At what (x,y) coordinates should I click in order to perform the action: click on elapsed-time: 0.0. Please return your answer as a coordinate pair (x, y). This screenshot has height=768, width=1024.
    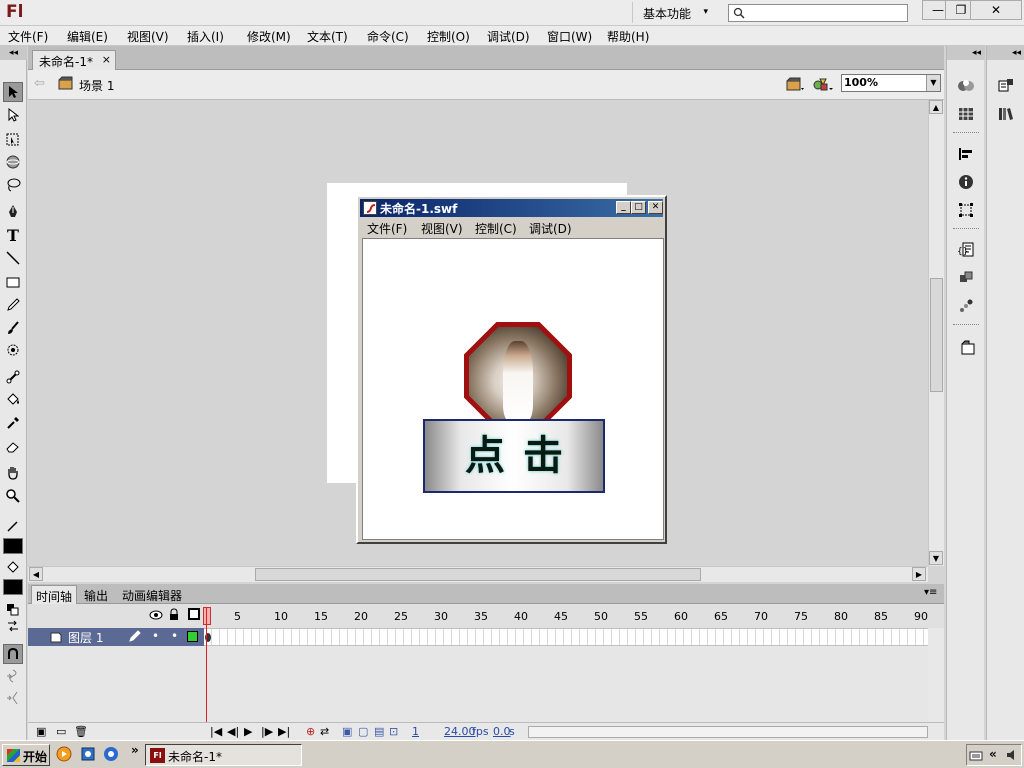
    Looking at the image, I should click on (502, 731).